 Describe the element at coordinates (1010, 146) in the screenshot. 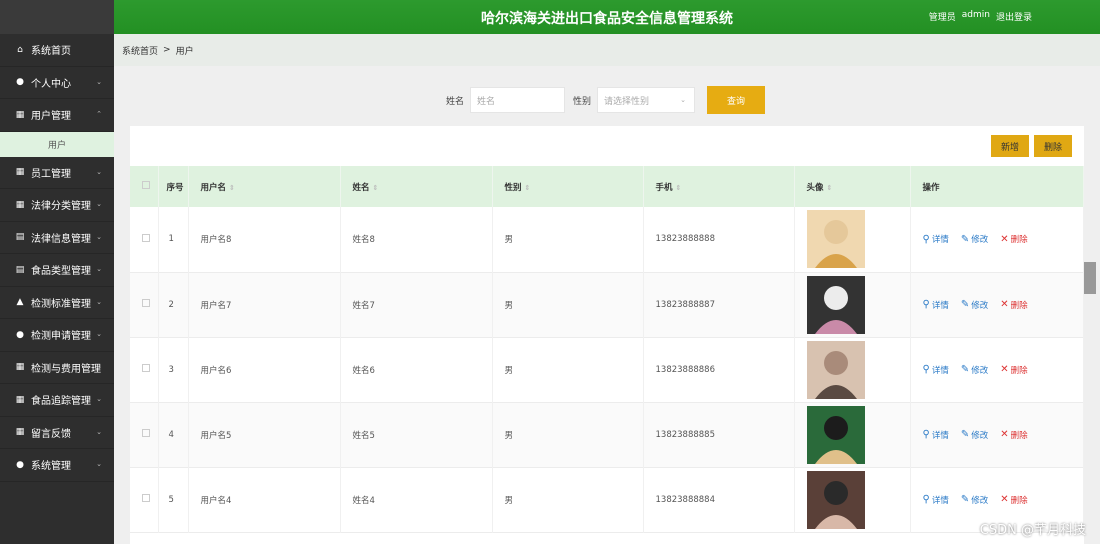

I see `add-button: 新增` at that location.